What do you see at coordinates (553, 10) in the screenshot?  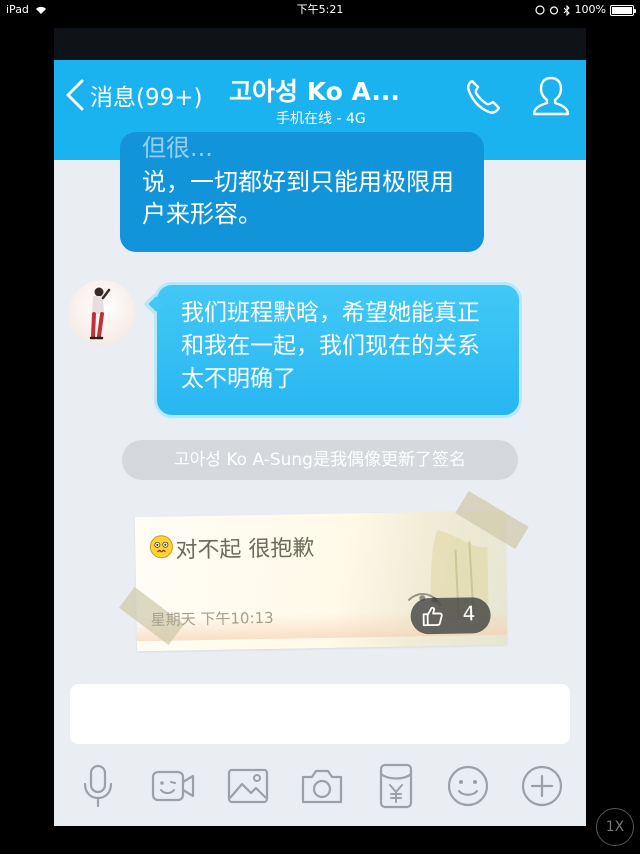 I see `alarm-icon` at bounding box center [553, 10].